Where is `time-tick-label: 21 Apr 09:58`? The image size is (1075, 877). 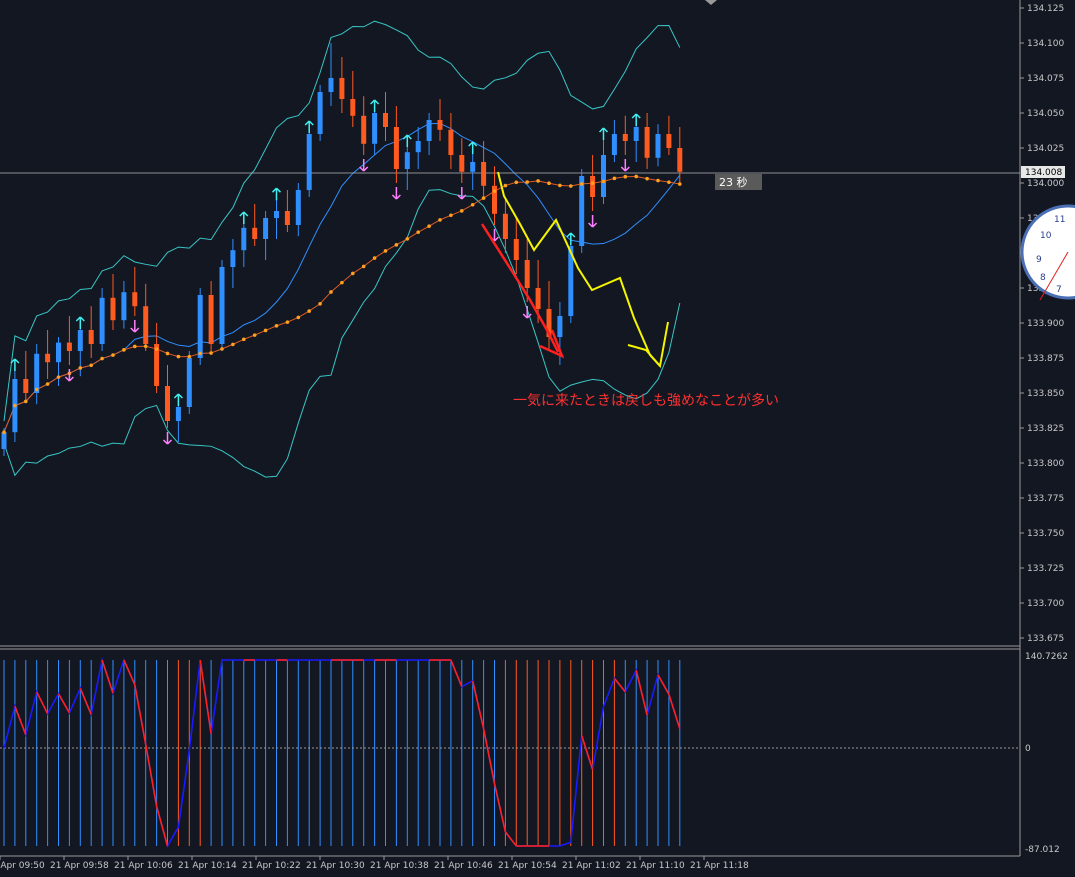
time-tick-label: 21 Apr 09:58 is located at coordinates (79, 866).